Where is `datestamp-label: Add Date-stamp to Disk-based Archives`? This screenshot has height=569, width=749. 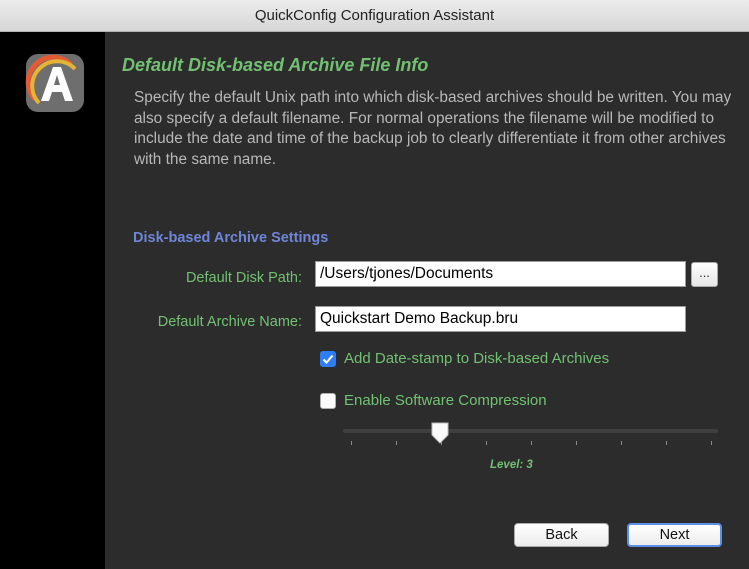 datestamp-label: Add Date-stamp to Disk-based Archives is located at coordinates (476, 358).